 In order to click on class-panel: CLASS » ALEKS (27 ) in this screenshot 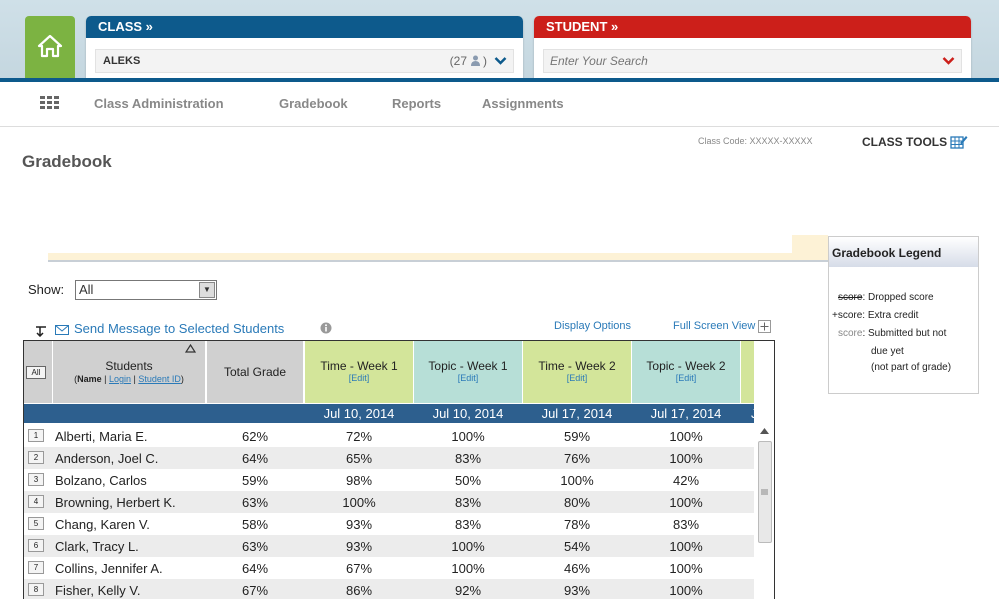, I will do `click(304, 47)`.